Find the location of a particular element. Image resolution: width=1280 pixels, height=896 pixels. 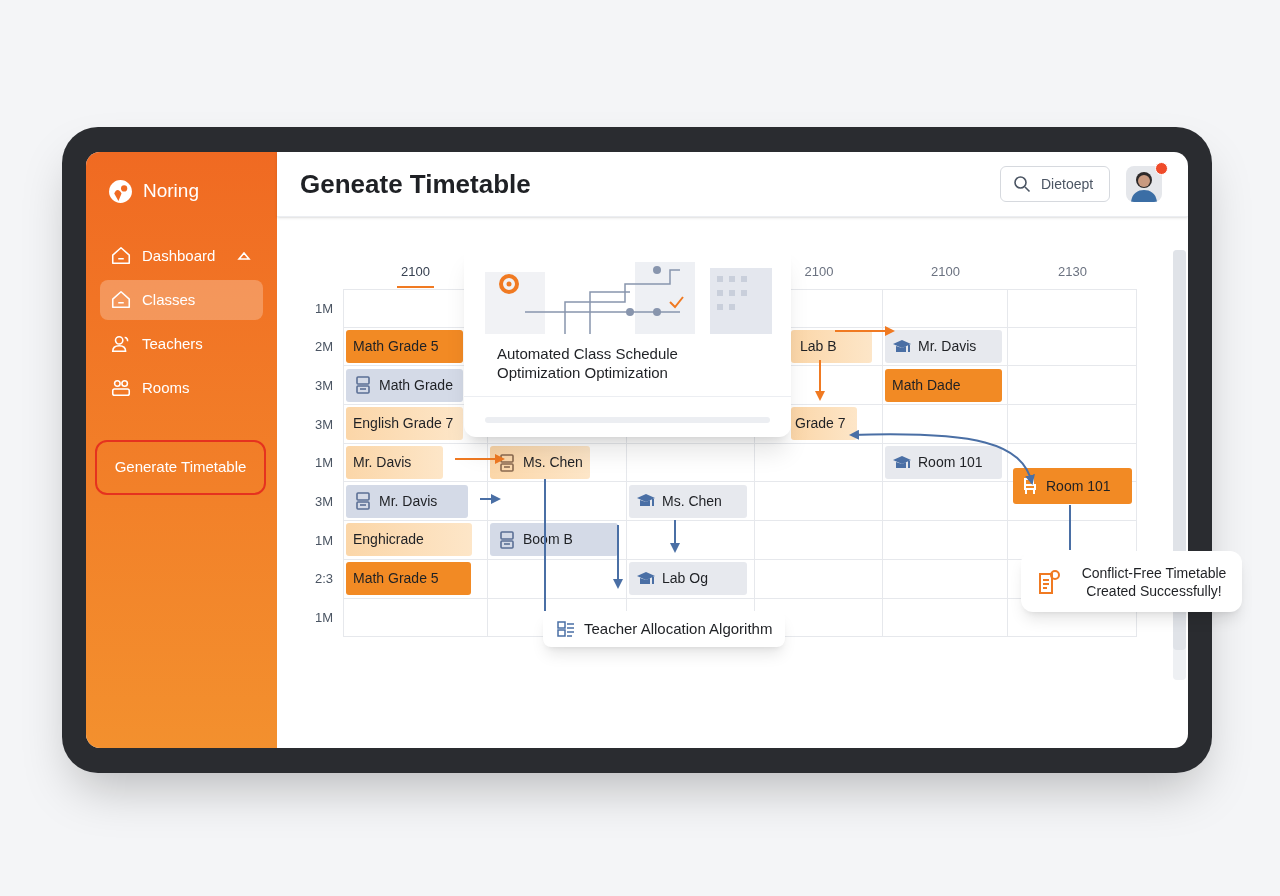

search-icon is located at coordinates (1022, 184).